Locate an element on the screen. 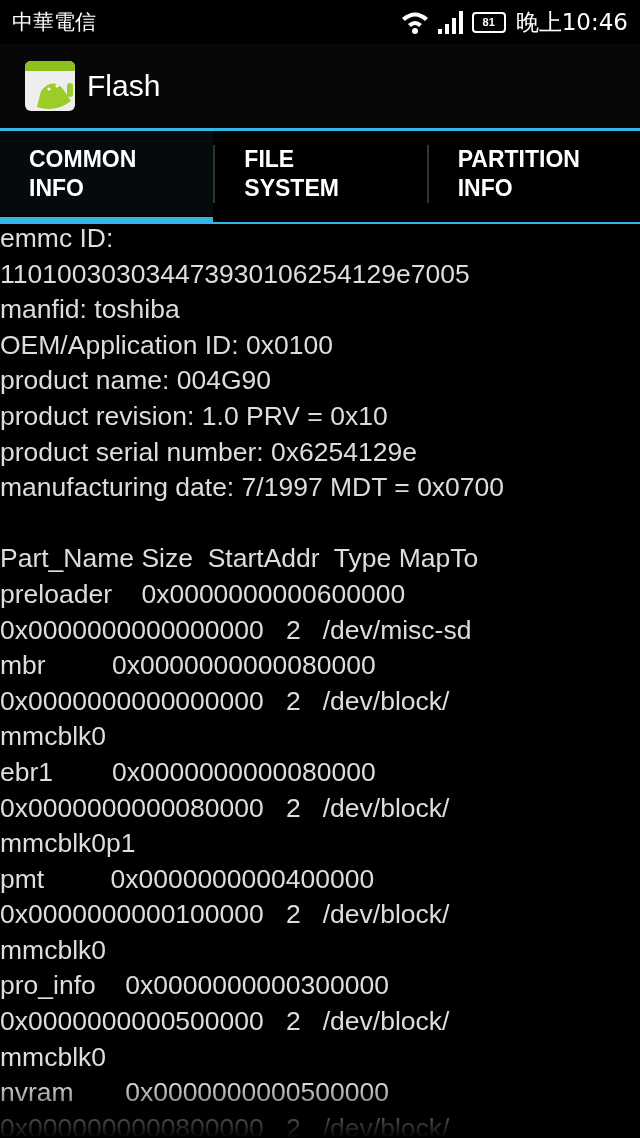  partition-line: preloader 0x0000000000600000 is located at coordinates (203, 594).